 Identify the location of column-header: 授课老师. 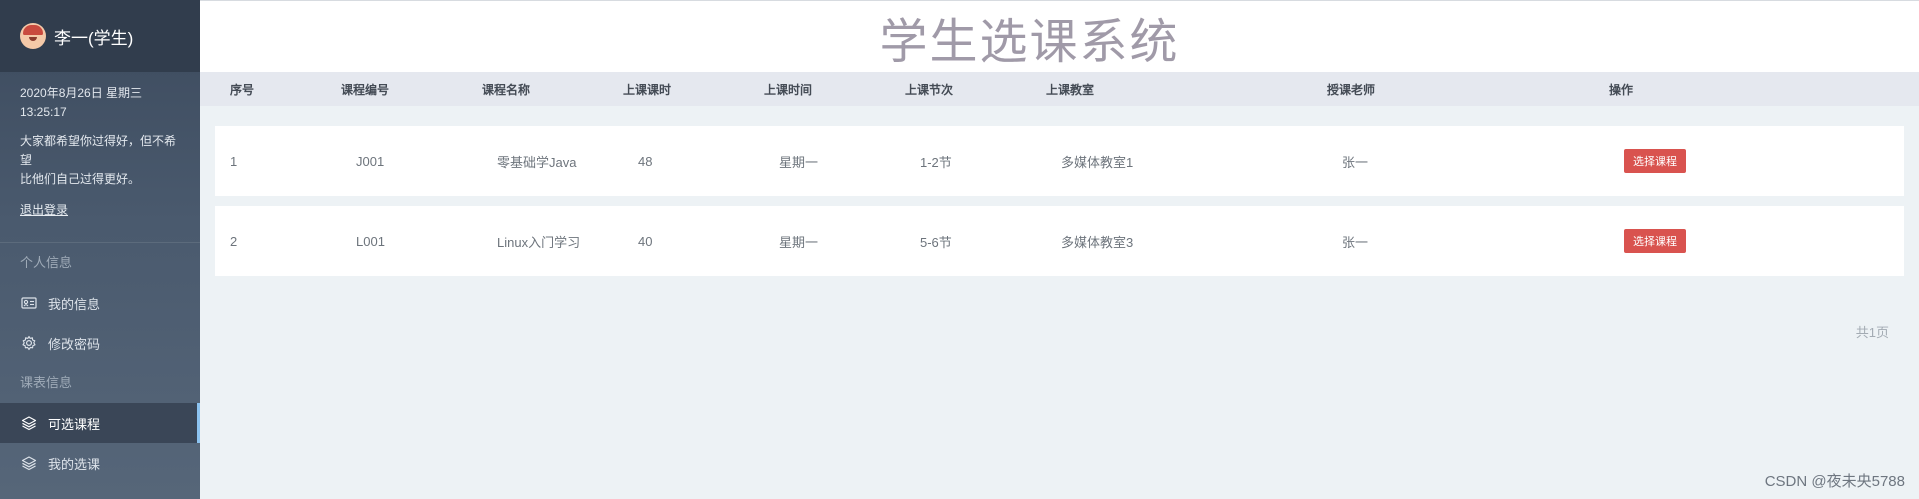
(1351, 89).